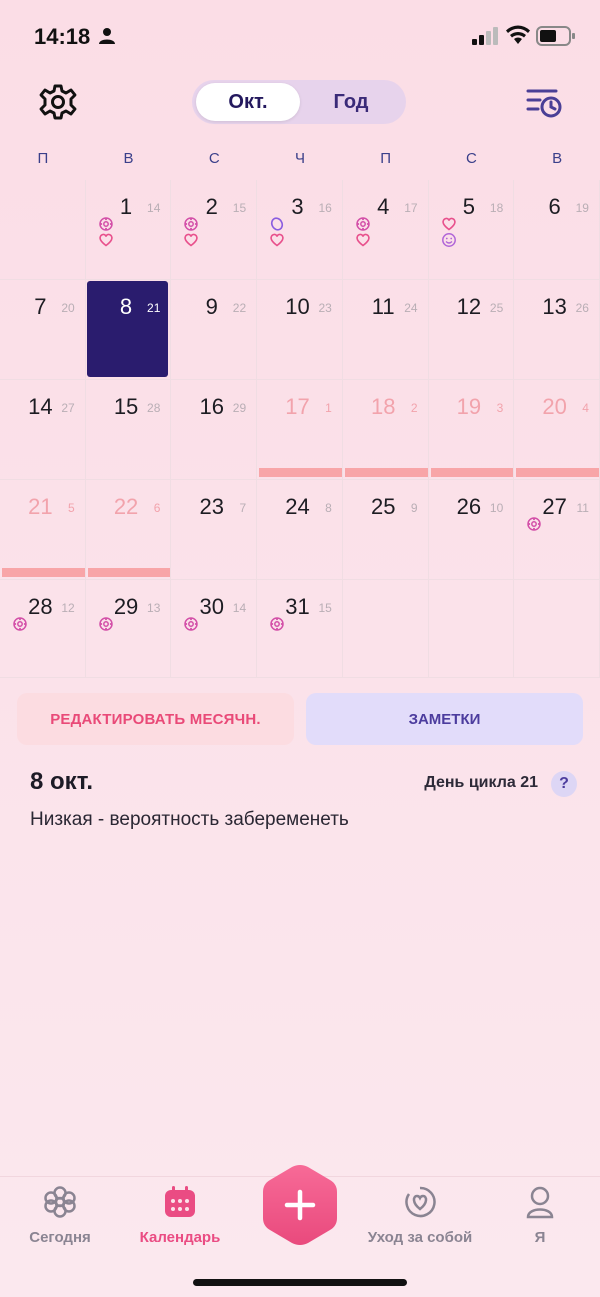  Describe the element at coordinates (300, 530) in the screenshot. I see `calendar-day-cell: 24 8` at that location.